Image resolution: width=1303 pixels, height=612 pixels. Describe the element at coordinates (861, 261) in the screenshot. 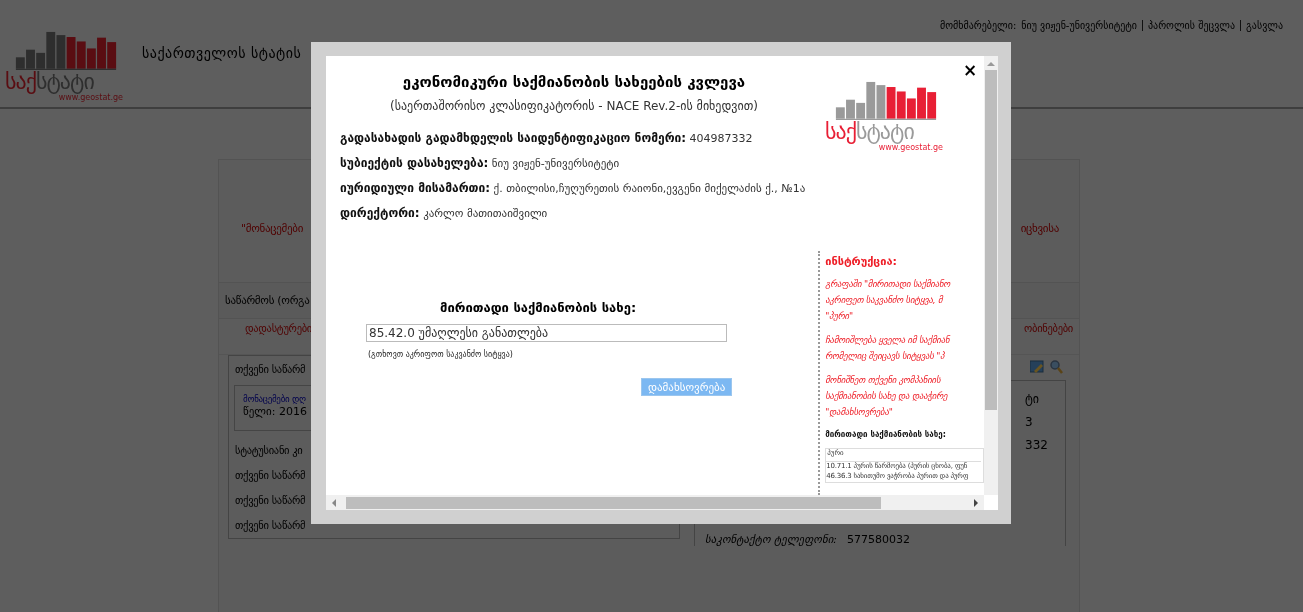

I see `instructions-title: ინსტრუქცია:` at that location.